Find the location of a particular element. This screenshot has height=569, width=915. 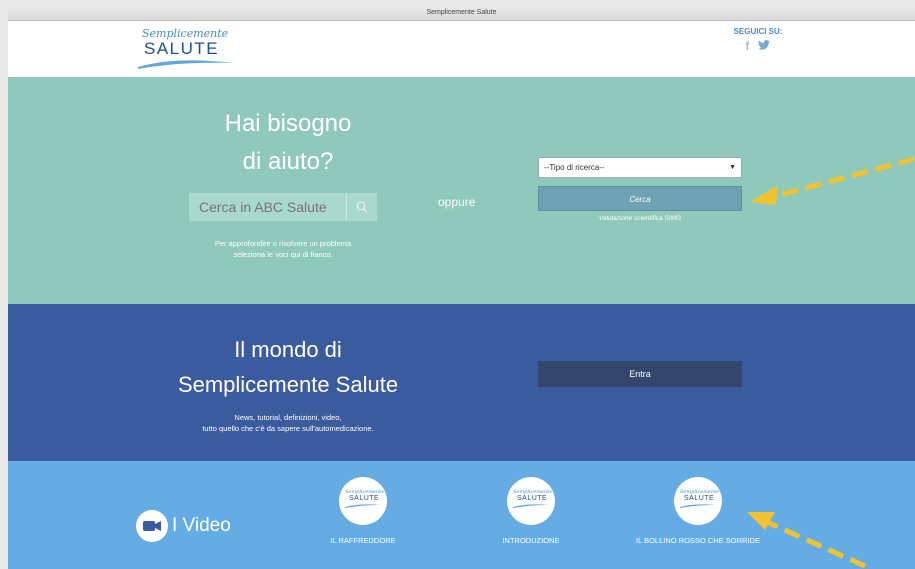

search-box is located at coordinates (283, 207).